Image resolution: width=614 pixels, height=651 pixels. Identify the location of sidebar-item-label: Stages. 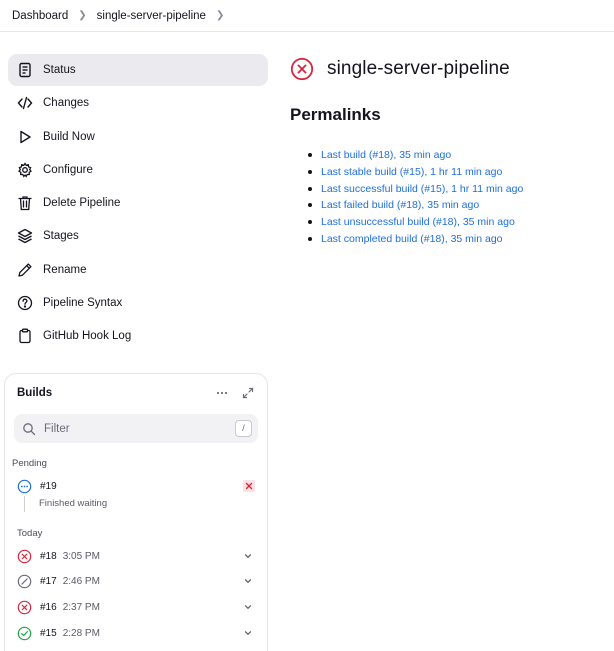
(61, 236).